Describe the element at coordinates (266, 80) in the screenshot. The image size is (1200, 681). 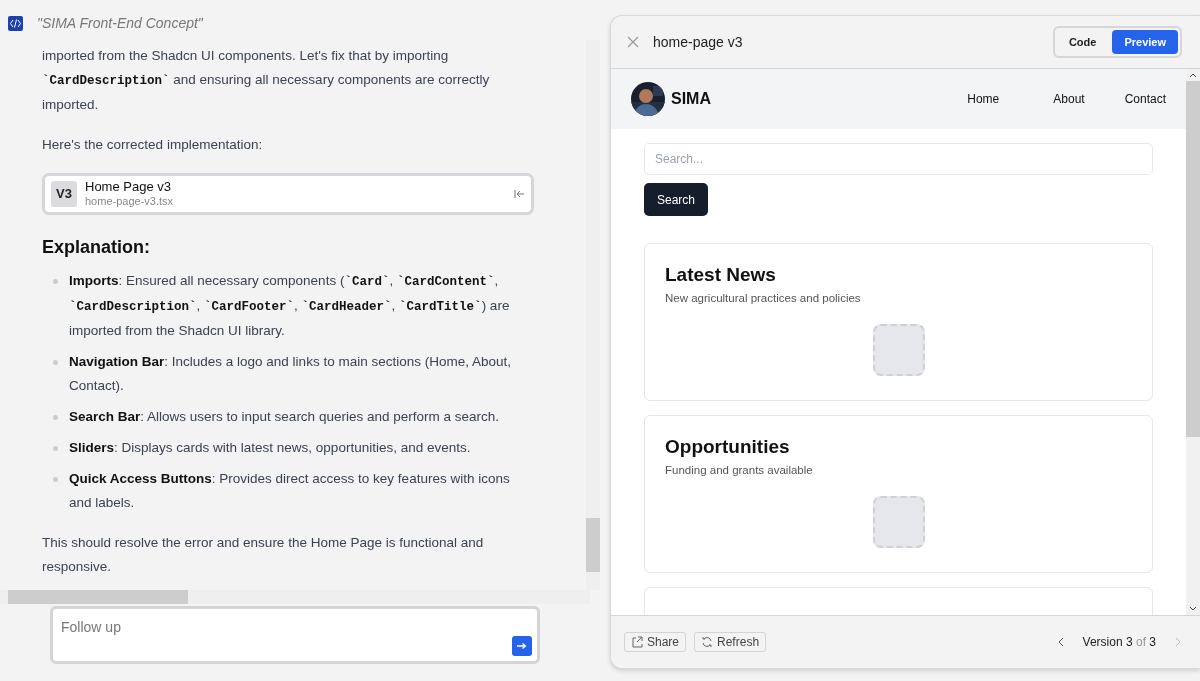
I see `paragraph: imported from the Shadcn UI components. Let's fix that by importing `CardDescription` and ensuring all necessary components are correctly imported.` at that location.